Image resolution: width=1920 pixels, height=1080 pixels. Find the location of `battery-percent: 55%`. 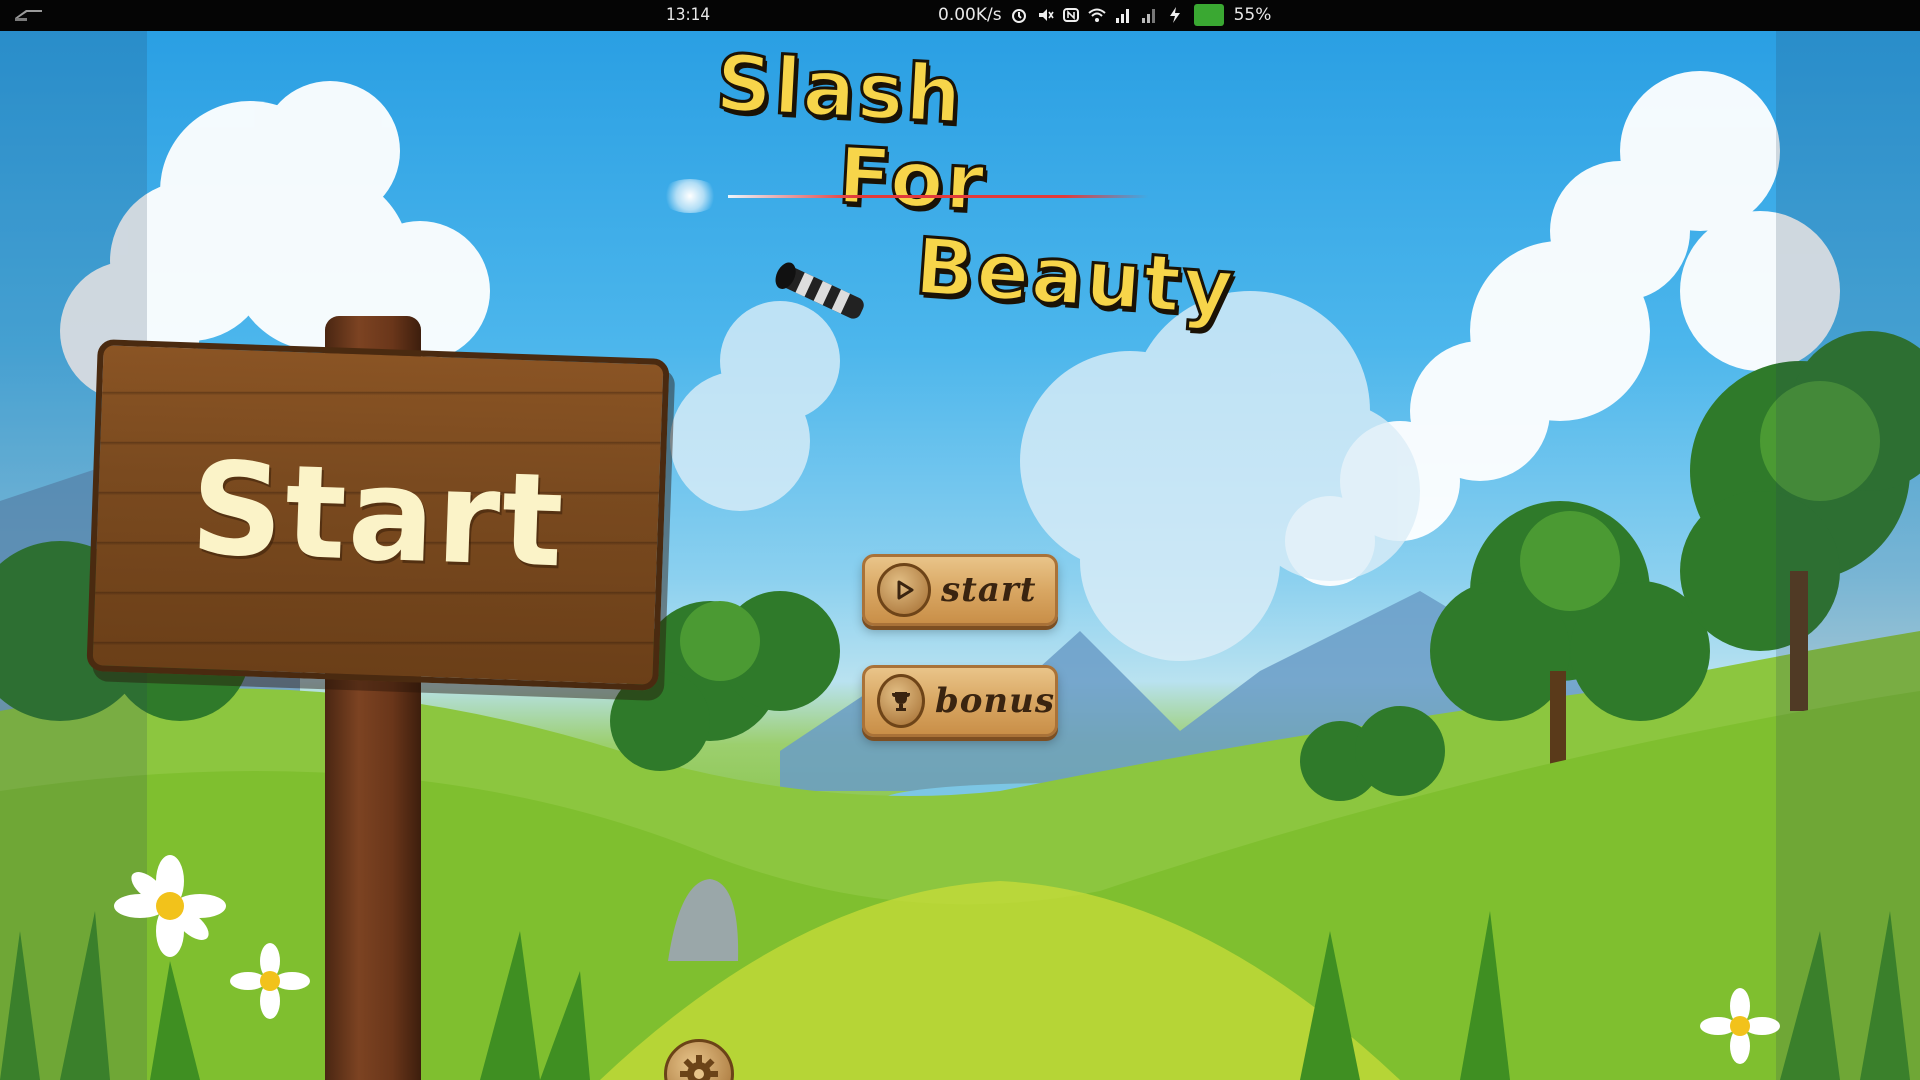

battery-percent: 55% is located at coordinates (1252, 15).